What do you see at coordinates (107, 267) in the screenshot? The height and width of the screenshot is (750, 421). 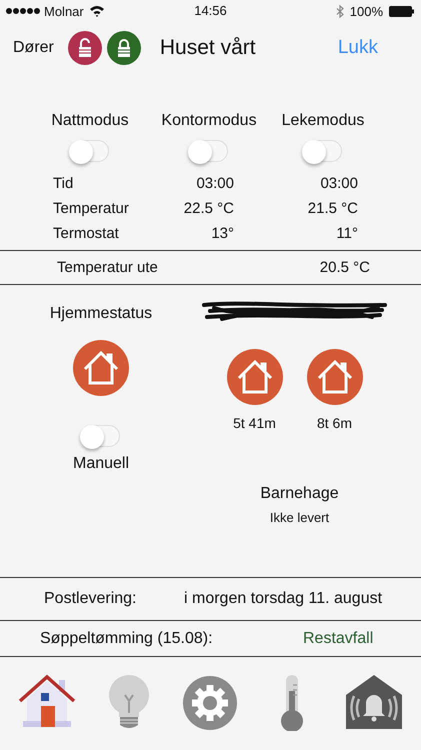 I see `outdoor-label: Temperatur ute` at bounding box center [107, 267].